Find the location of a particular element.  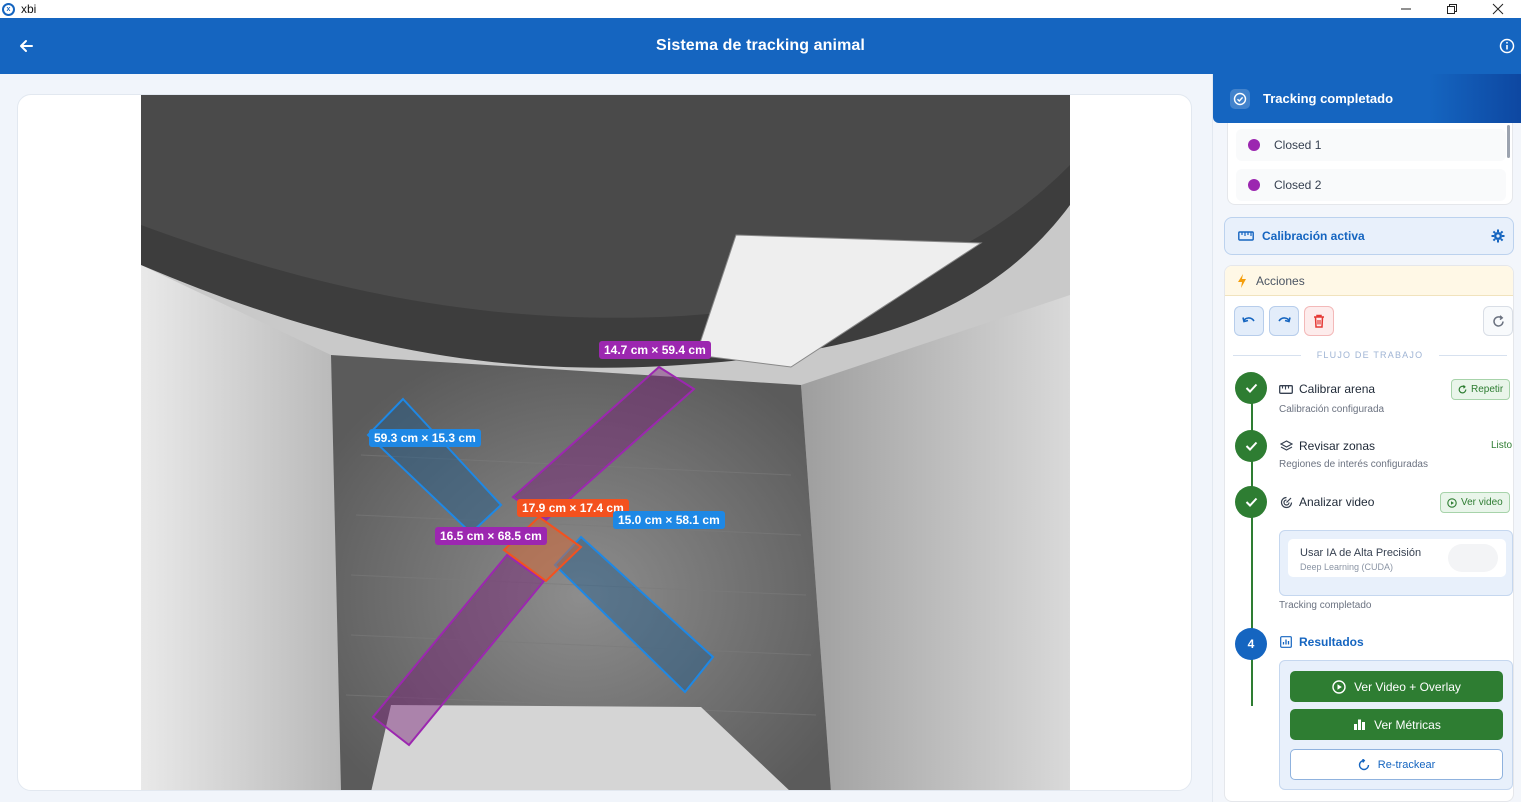

back-button is located at coordinates (26, 46).